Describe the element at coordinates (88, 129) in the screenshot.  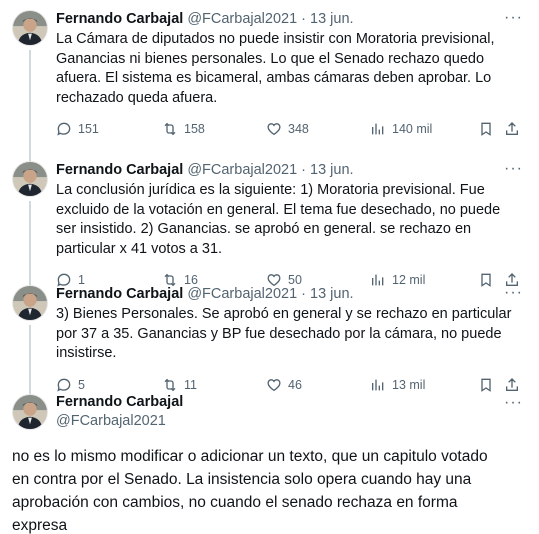
I see `reply-count: 151` at that location.